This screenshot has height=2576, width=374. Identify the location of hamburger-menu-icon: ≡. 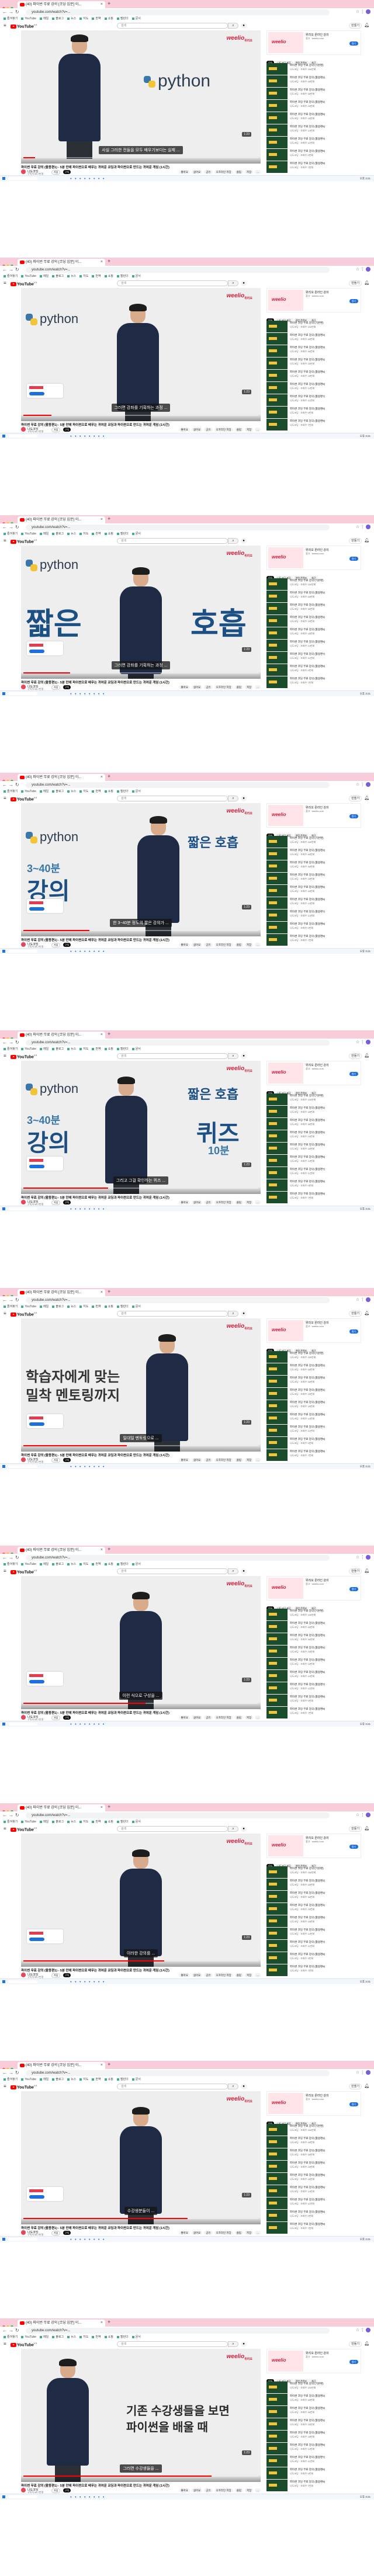
(5, 2086).